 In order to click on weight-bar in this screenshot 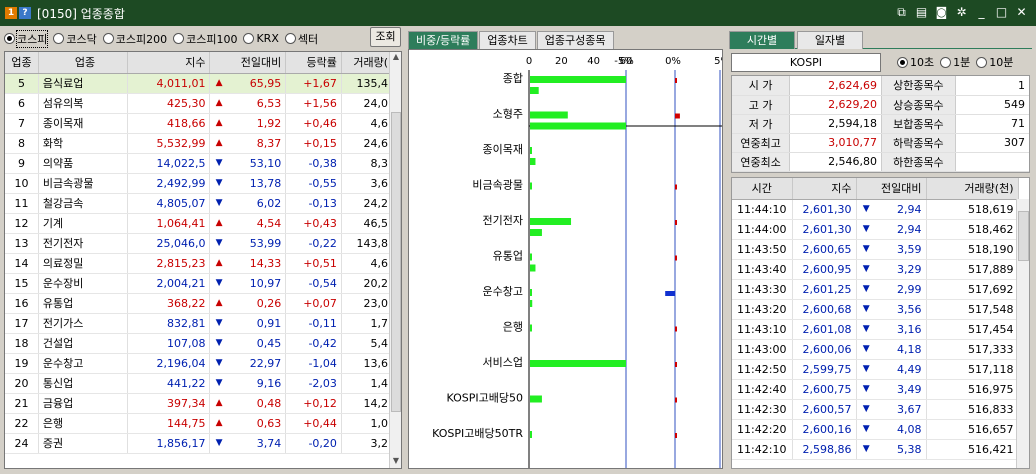, I will do `click(578, 363)`.